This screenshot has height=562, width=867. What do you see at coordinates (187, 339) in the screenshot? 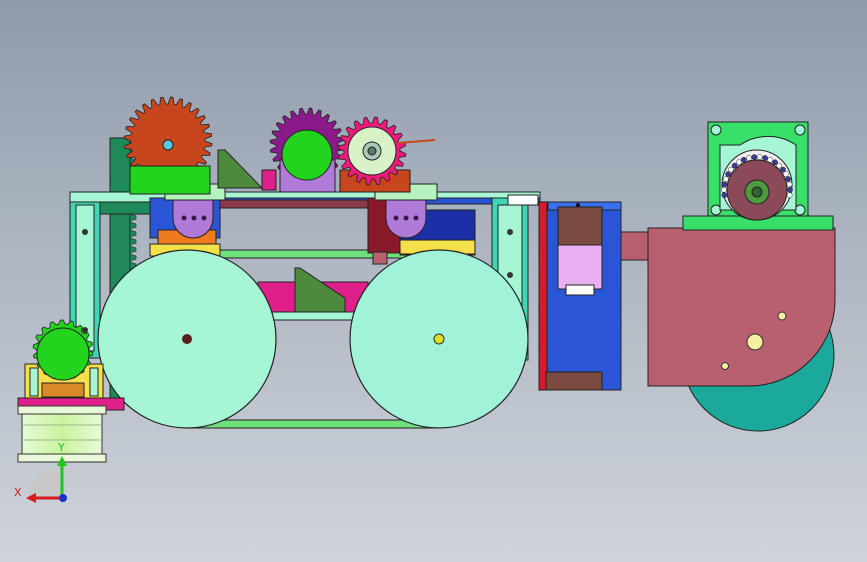
I see `rear-wheel` at bounding box center [187, 339].